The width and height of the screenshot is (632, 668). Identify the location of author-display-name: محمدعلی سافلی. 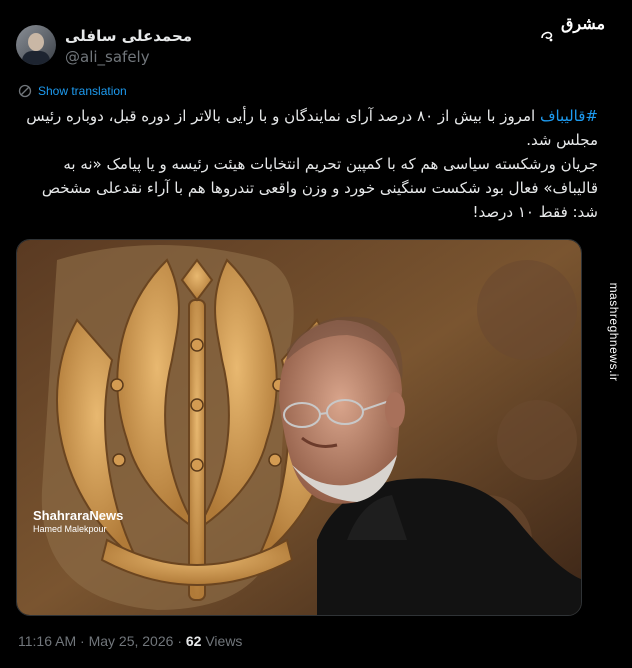
(128, 36).